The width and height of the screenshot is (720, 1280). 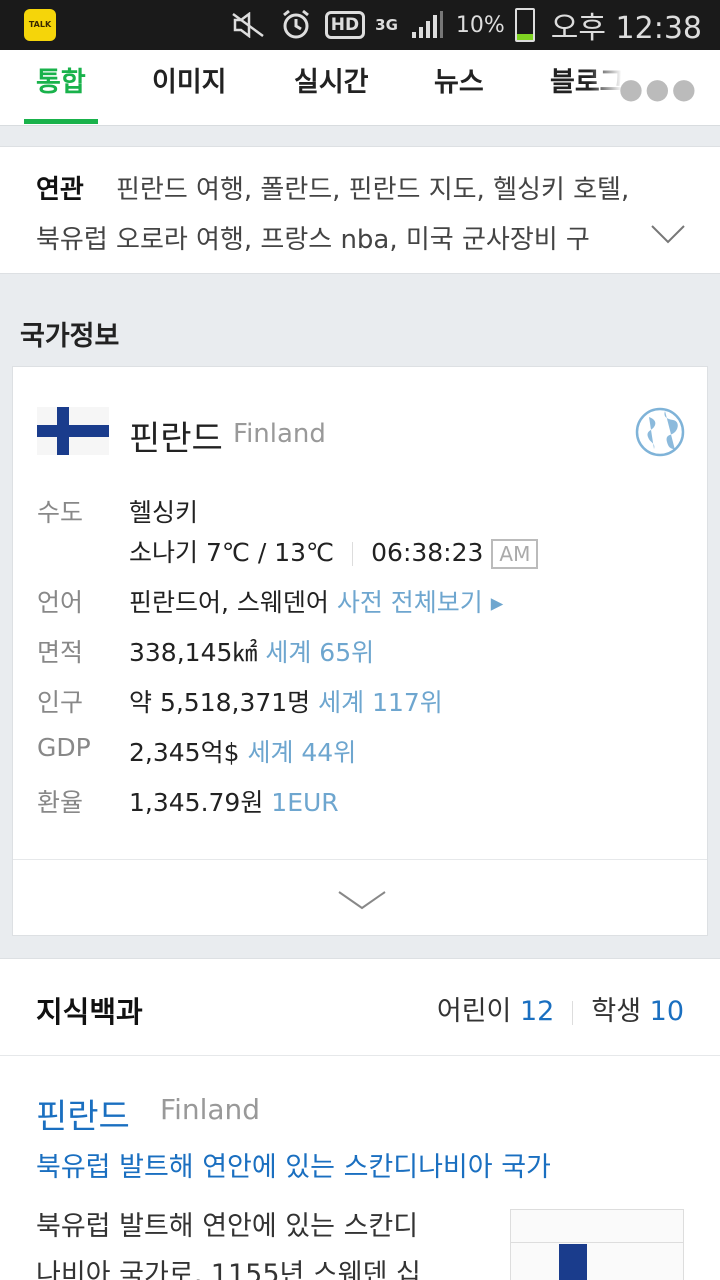 What do you see at coordinates (668, 234) in the screenshot?
I see `chevron-down-icon` at bounding box center [668, 234].